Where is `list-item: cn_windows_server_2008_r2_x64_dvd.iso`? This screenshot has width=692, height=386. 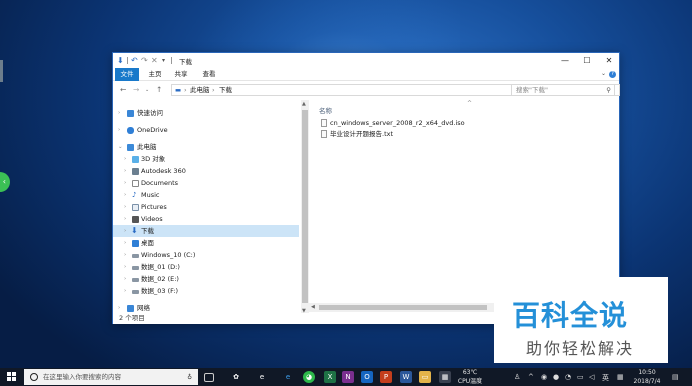 list-item: cn_windows_server_2008_r2_x64_dvd.iso is located at coordinates (393, 123).